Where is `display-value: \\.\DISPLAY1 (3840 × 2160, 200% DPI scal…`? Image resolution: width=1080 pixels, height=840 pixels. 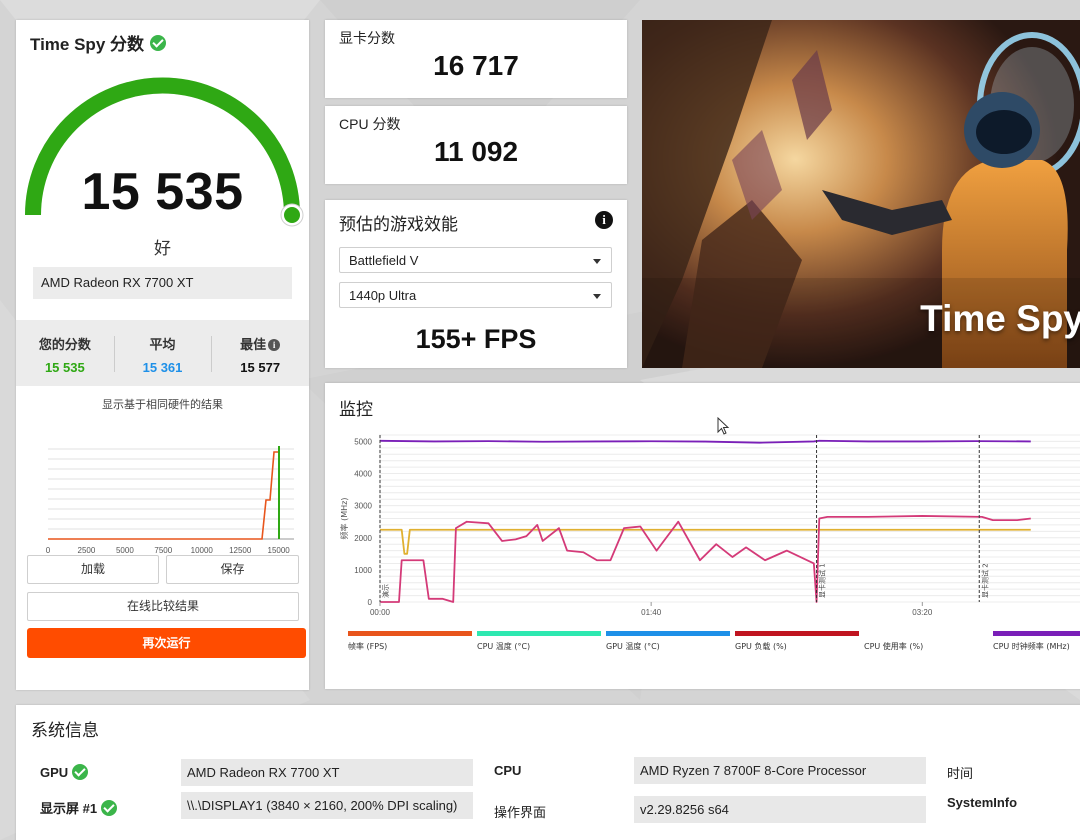
display-value: \\.\DISPLAY1 (3840 × 2160, 200% DPI scal… is located at coordinates (327, 805).